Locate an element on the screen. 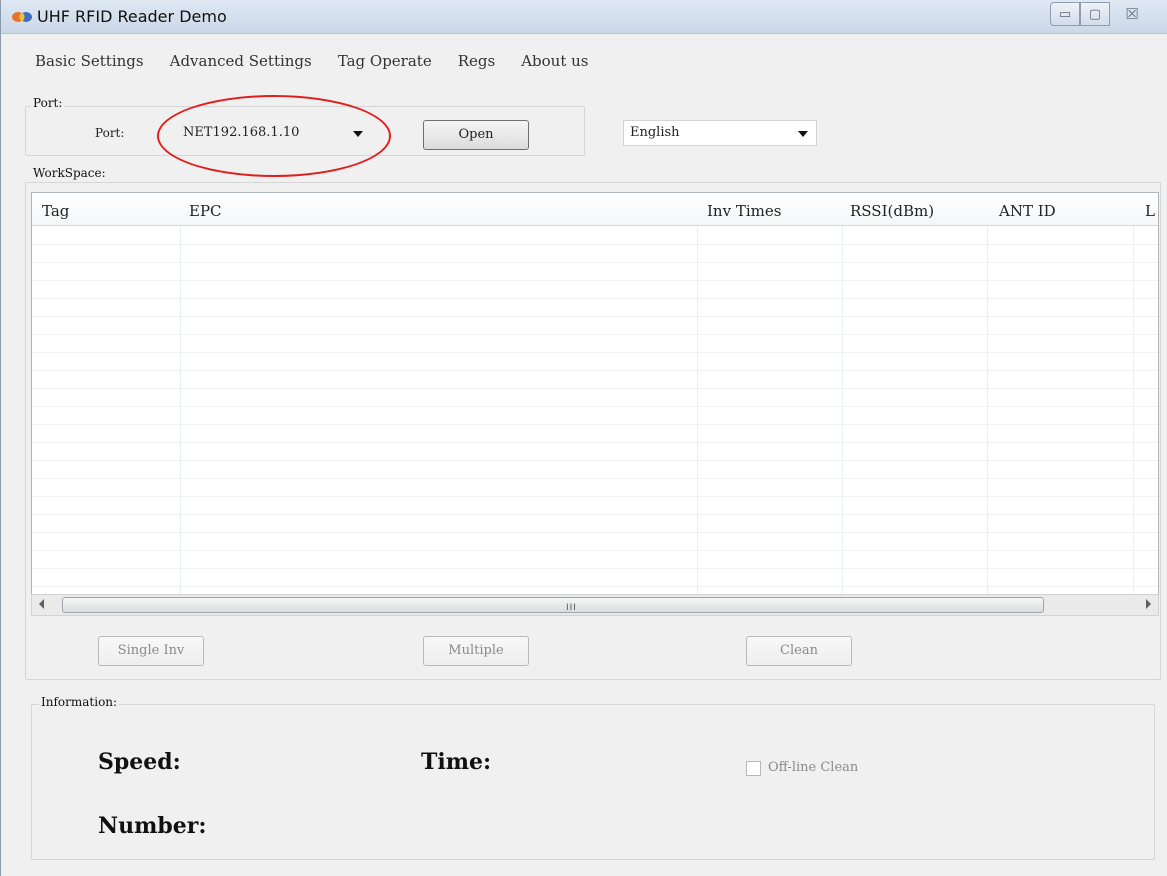  maximize-button: ▢ is located at coordinates (1095, 14).